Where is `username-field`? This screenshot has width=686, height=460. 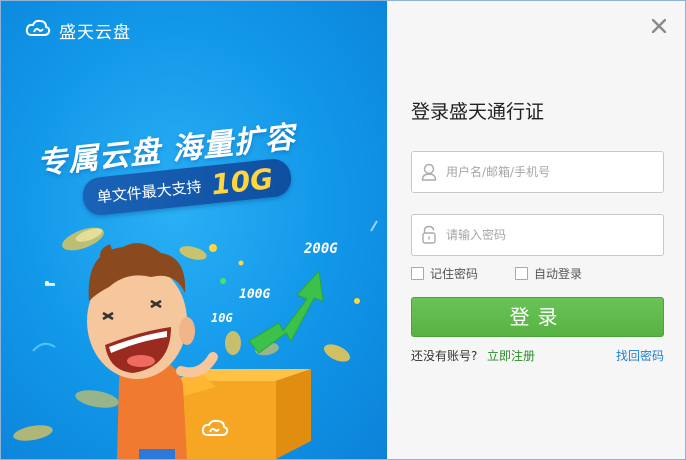
username-field is located at coordinates (537, 172).